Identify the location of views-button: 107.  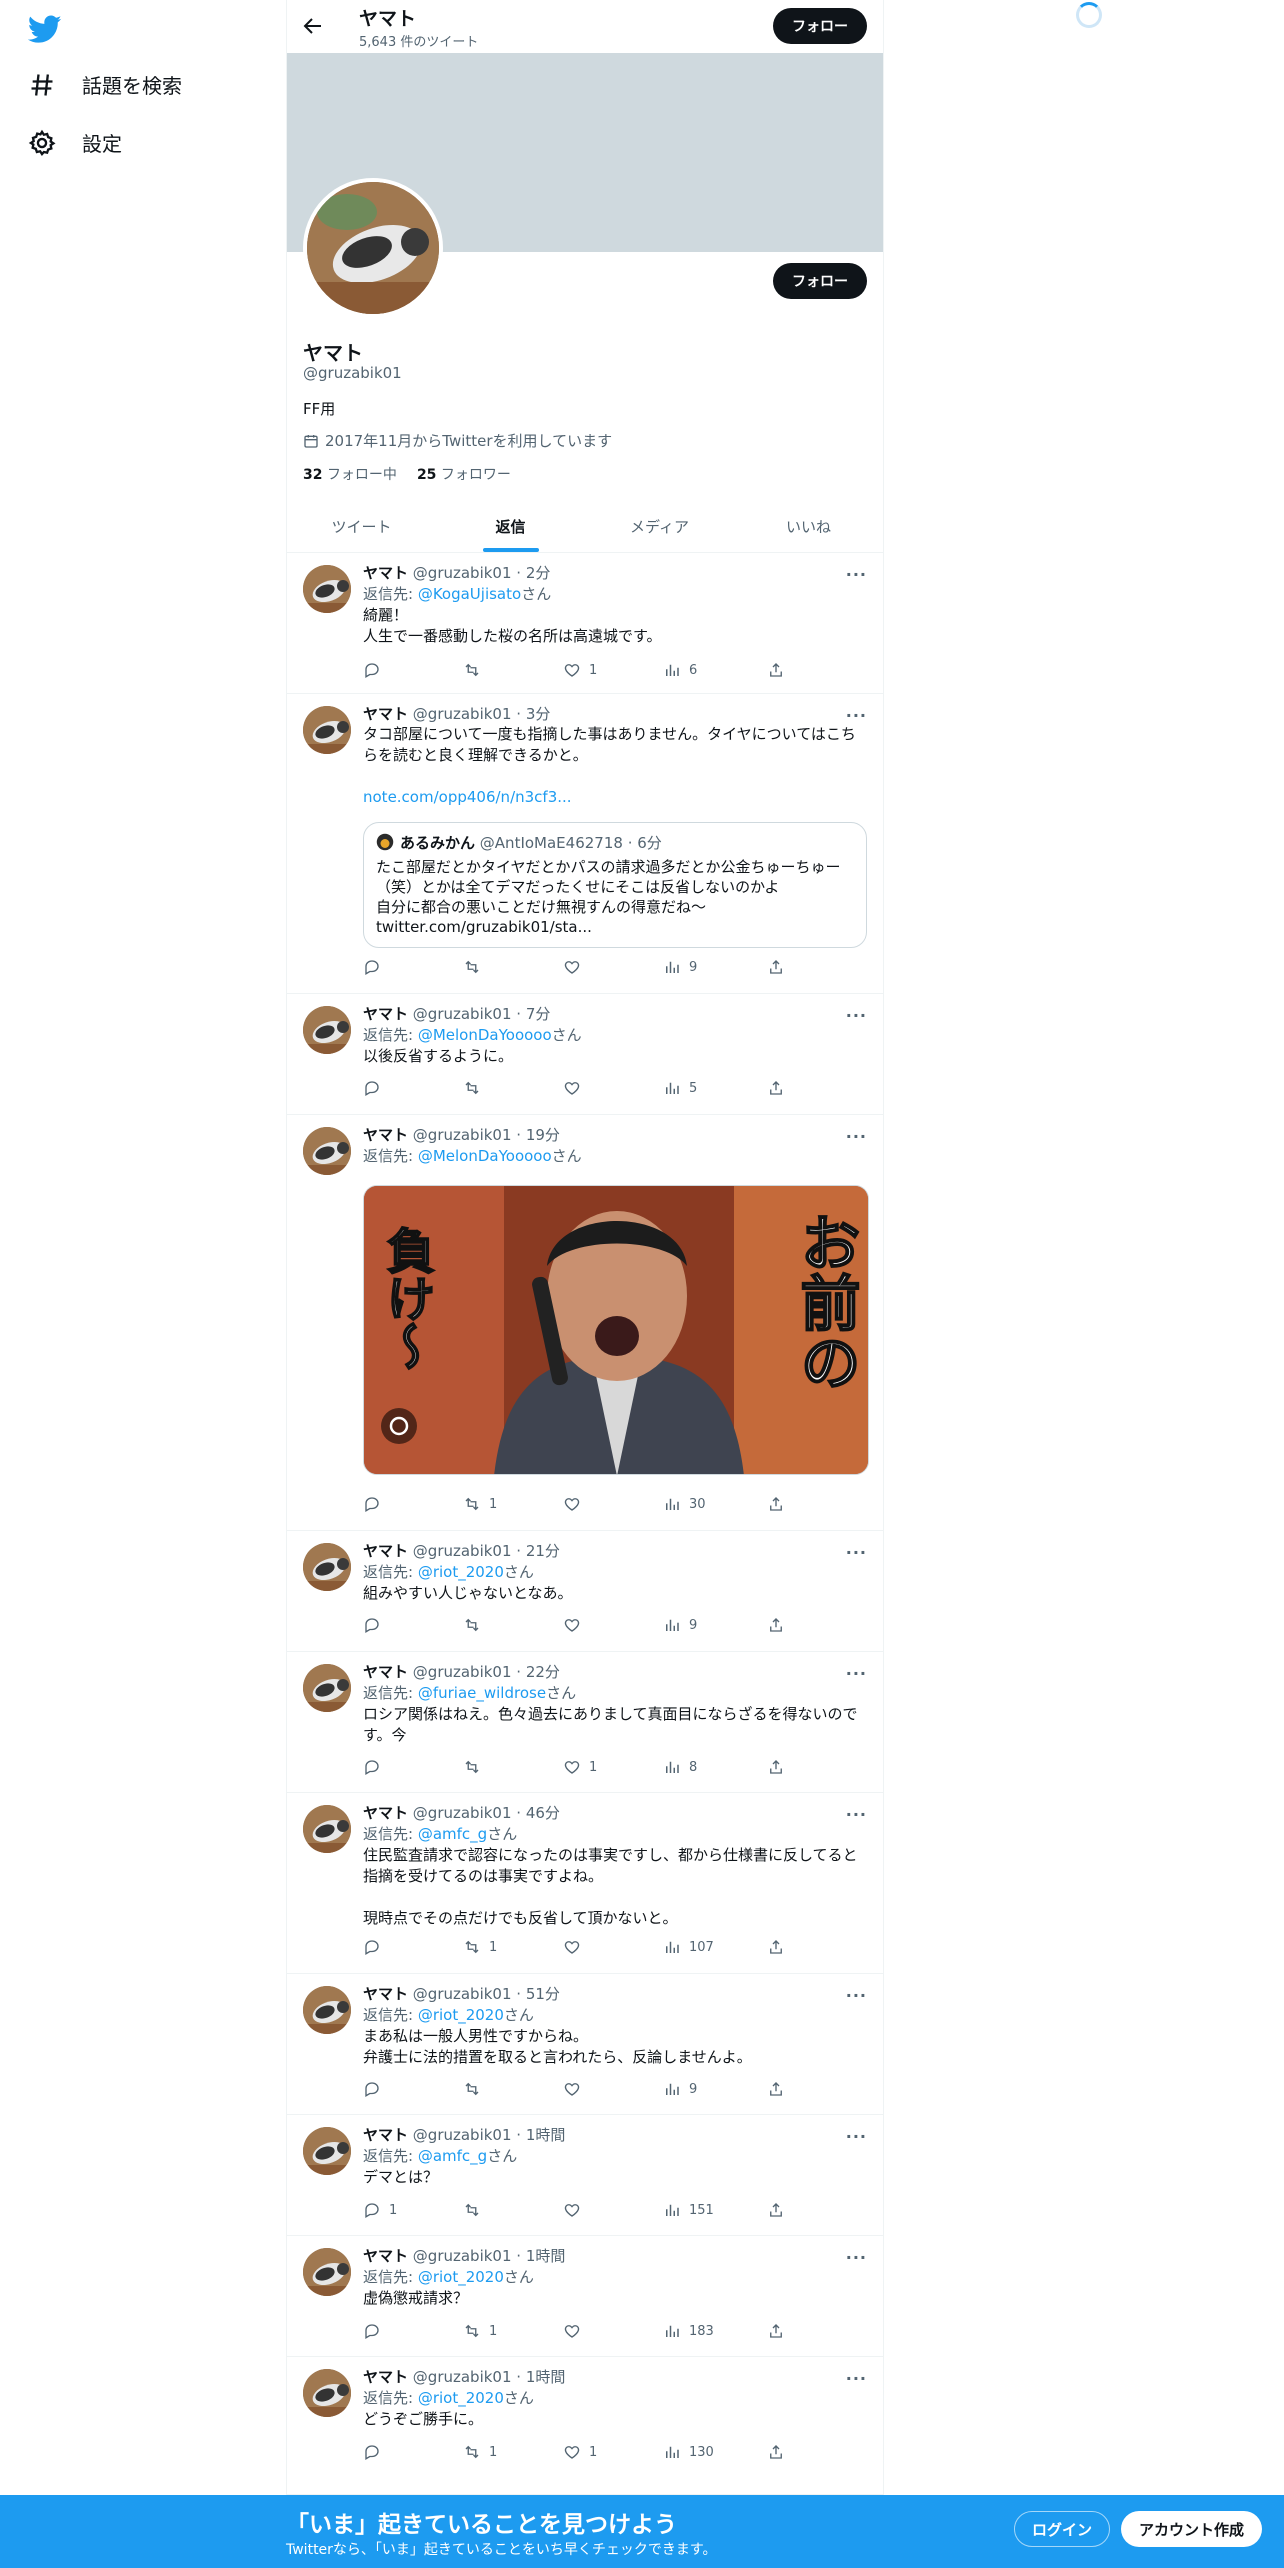
(688, 1947).